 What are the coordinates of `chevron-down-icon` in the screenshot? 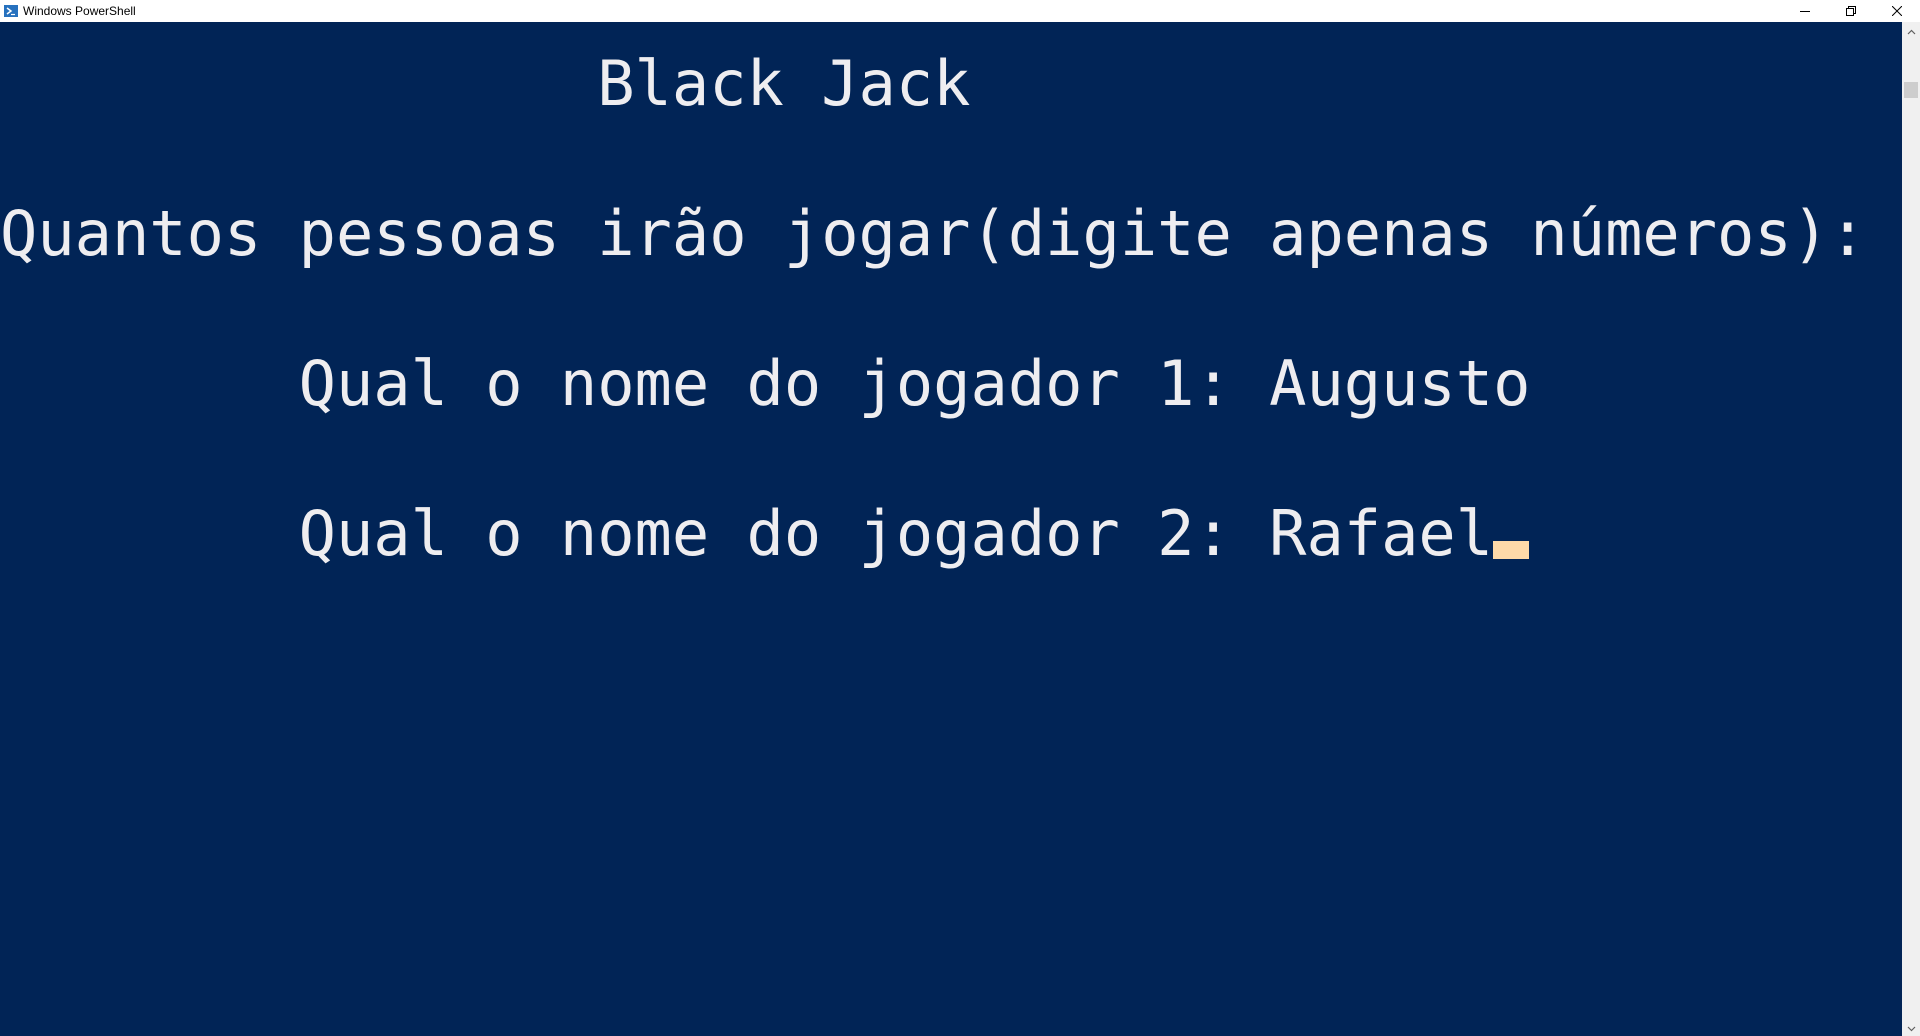 It's located at (1911, 1027).